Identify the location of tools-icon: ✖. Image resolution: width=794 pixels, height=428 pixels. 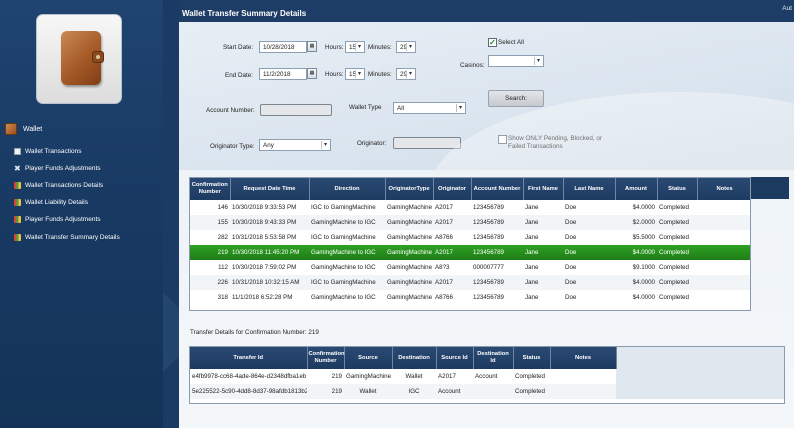
(17, 168).